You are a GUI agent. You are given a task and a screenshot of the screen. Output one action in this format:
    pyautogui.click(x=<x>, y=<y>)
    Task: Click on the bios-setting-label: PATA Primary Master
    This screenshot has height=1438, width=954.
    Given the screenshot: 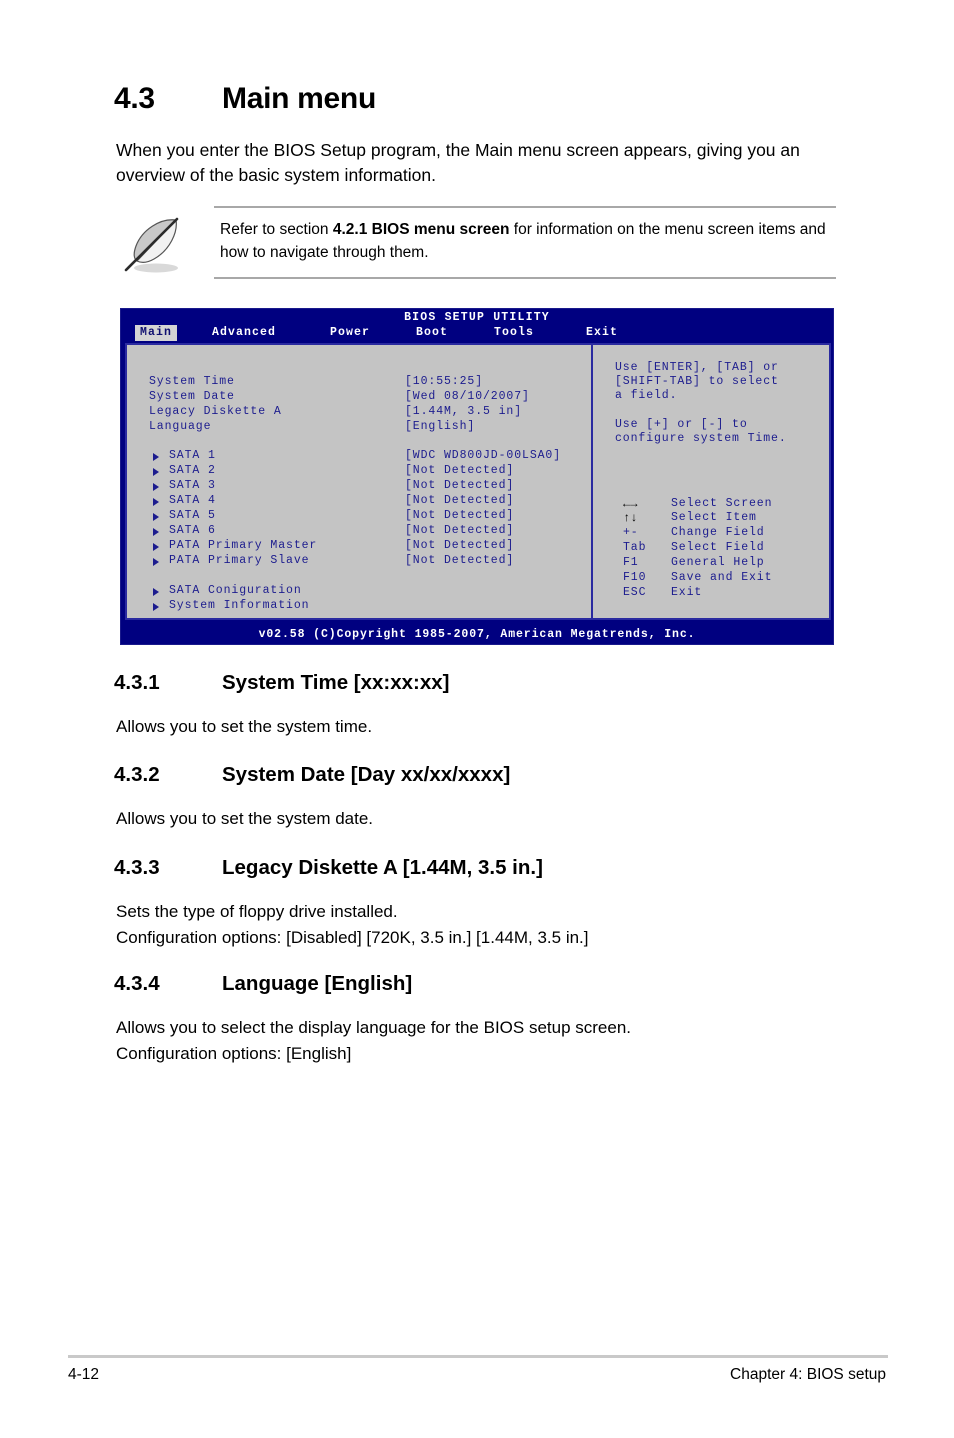 What is the action you would take?
    pyautogui.click(x=243, y=545)
    